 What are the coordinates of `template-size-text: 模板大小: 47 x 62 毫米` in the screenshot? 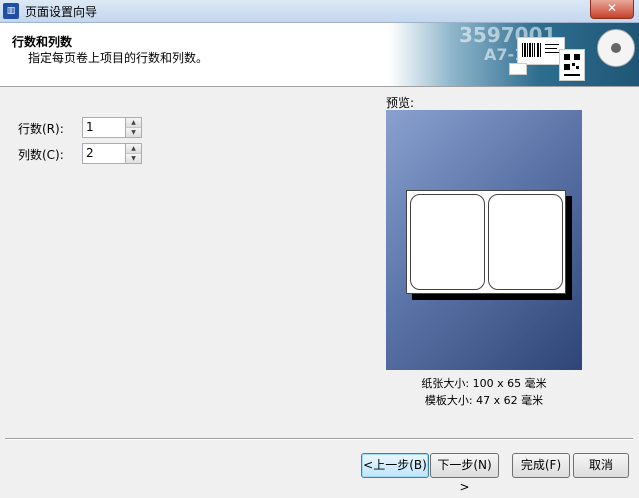 It's located at (484, 400).